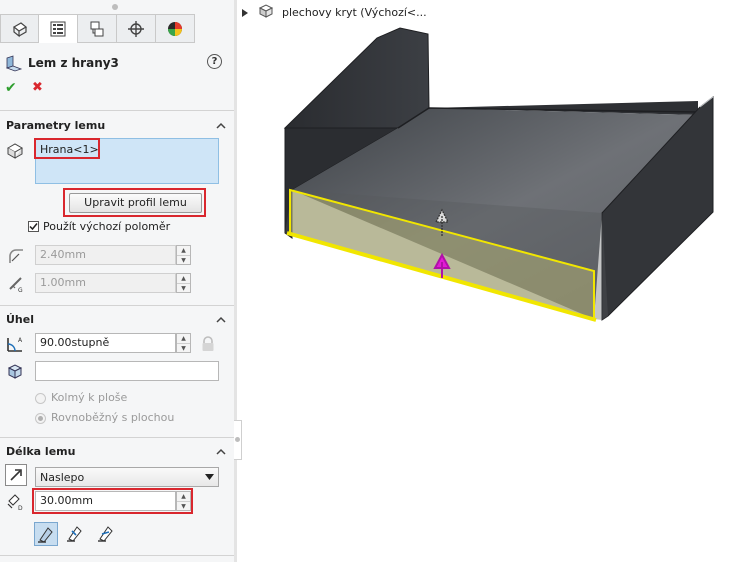  I want to click on flange-length-highlight, so click(112, 501).